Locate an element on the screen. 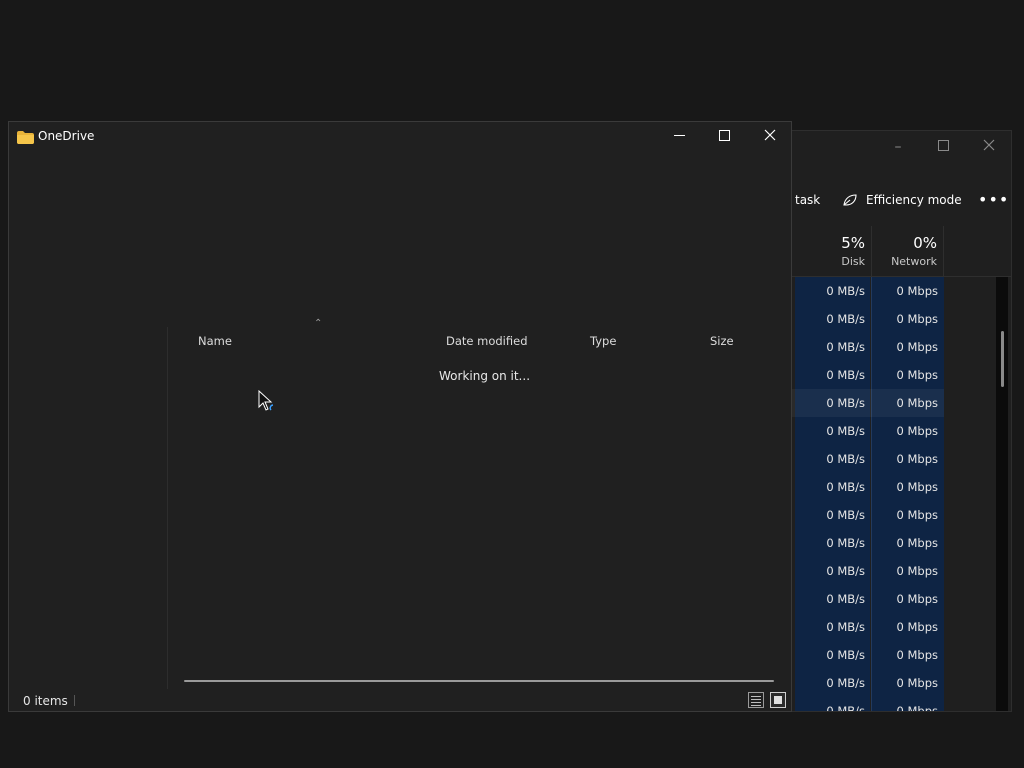 The image size is (1024, 768). type-column-header: Type is located at coordinates (603, 341).